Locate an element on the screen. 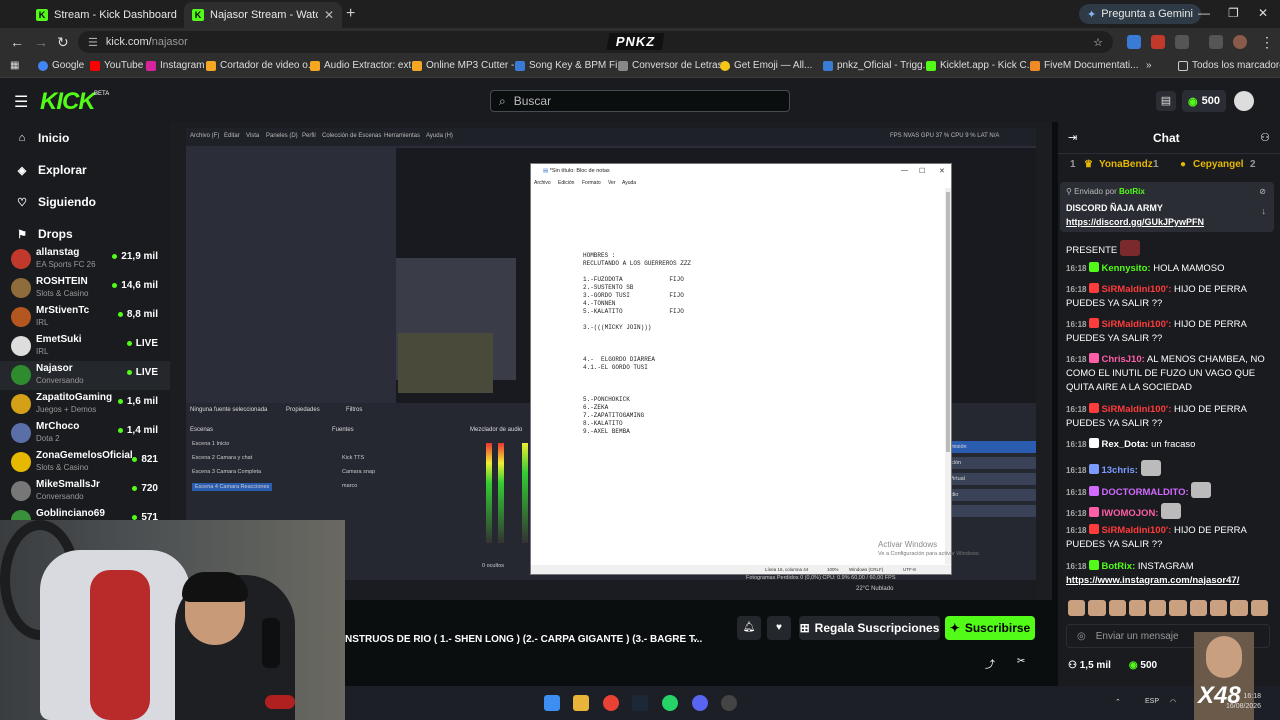  message-username: Kennysito: is located at coordinates (1125, 268).